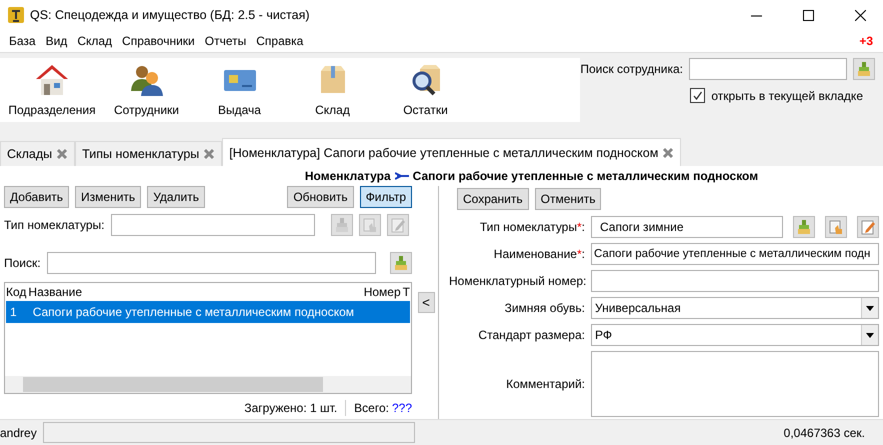  Describe the element at coordinates (291, 408) in the screenshot. I see `loaded-count: Загружено: 1 шт.` at that location.